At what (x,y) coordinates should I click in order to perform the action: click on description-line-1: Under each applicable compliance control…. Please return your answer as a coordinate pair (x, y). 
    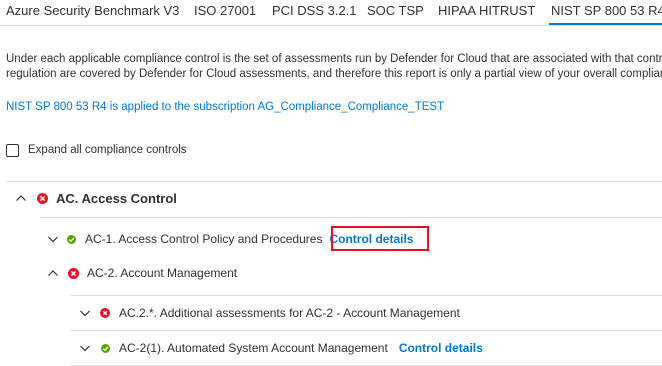
    Looking at the image, I should click on (334, 59).